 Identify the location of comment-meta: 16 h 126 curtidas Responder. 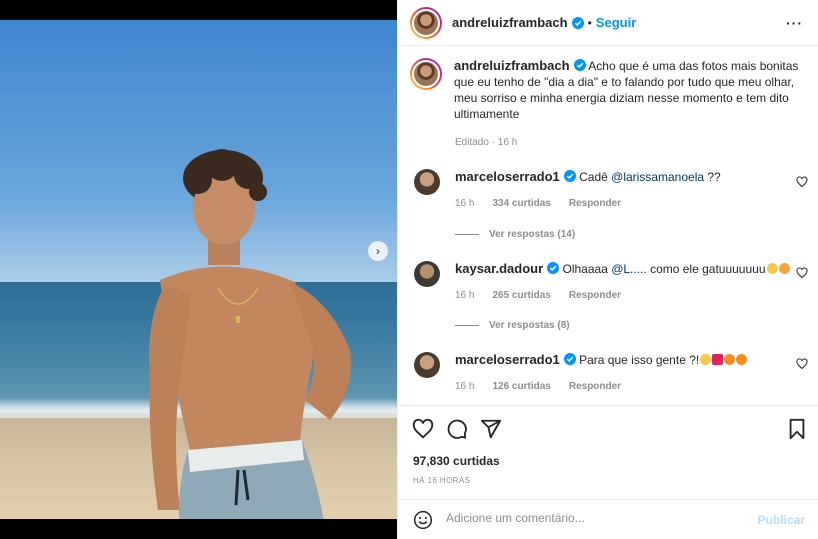
(530, 386).